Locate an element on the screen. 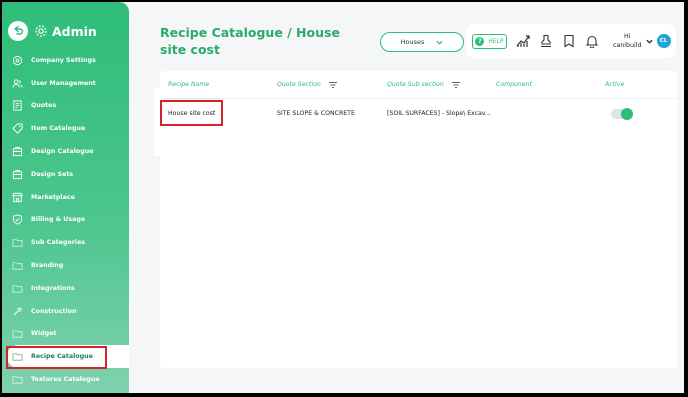 This screenshot has width=688, height=397. bell-icon is located at coordinates (592, 41).